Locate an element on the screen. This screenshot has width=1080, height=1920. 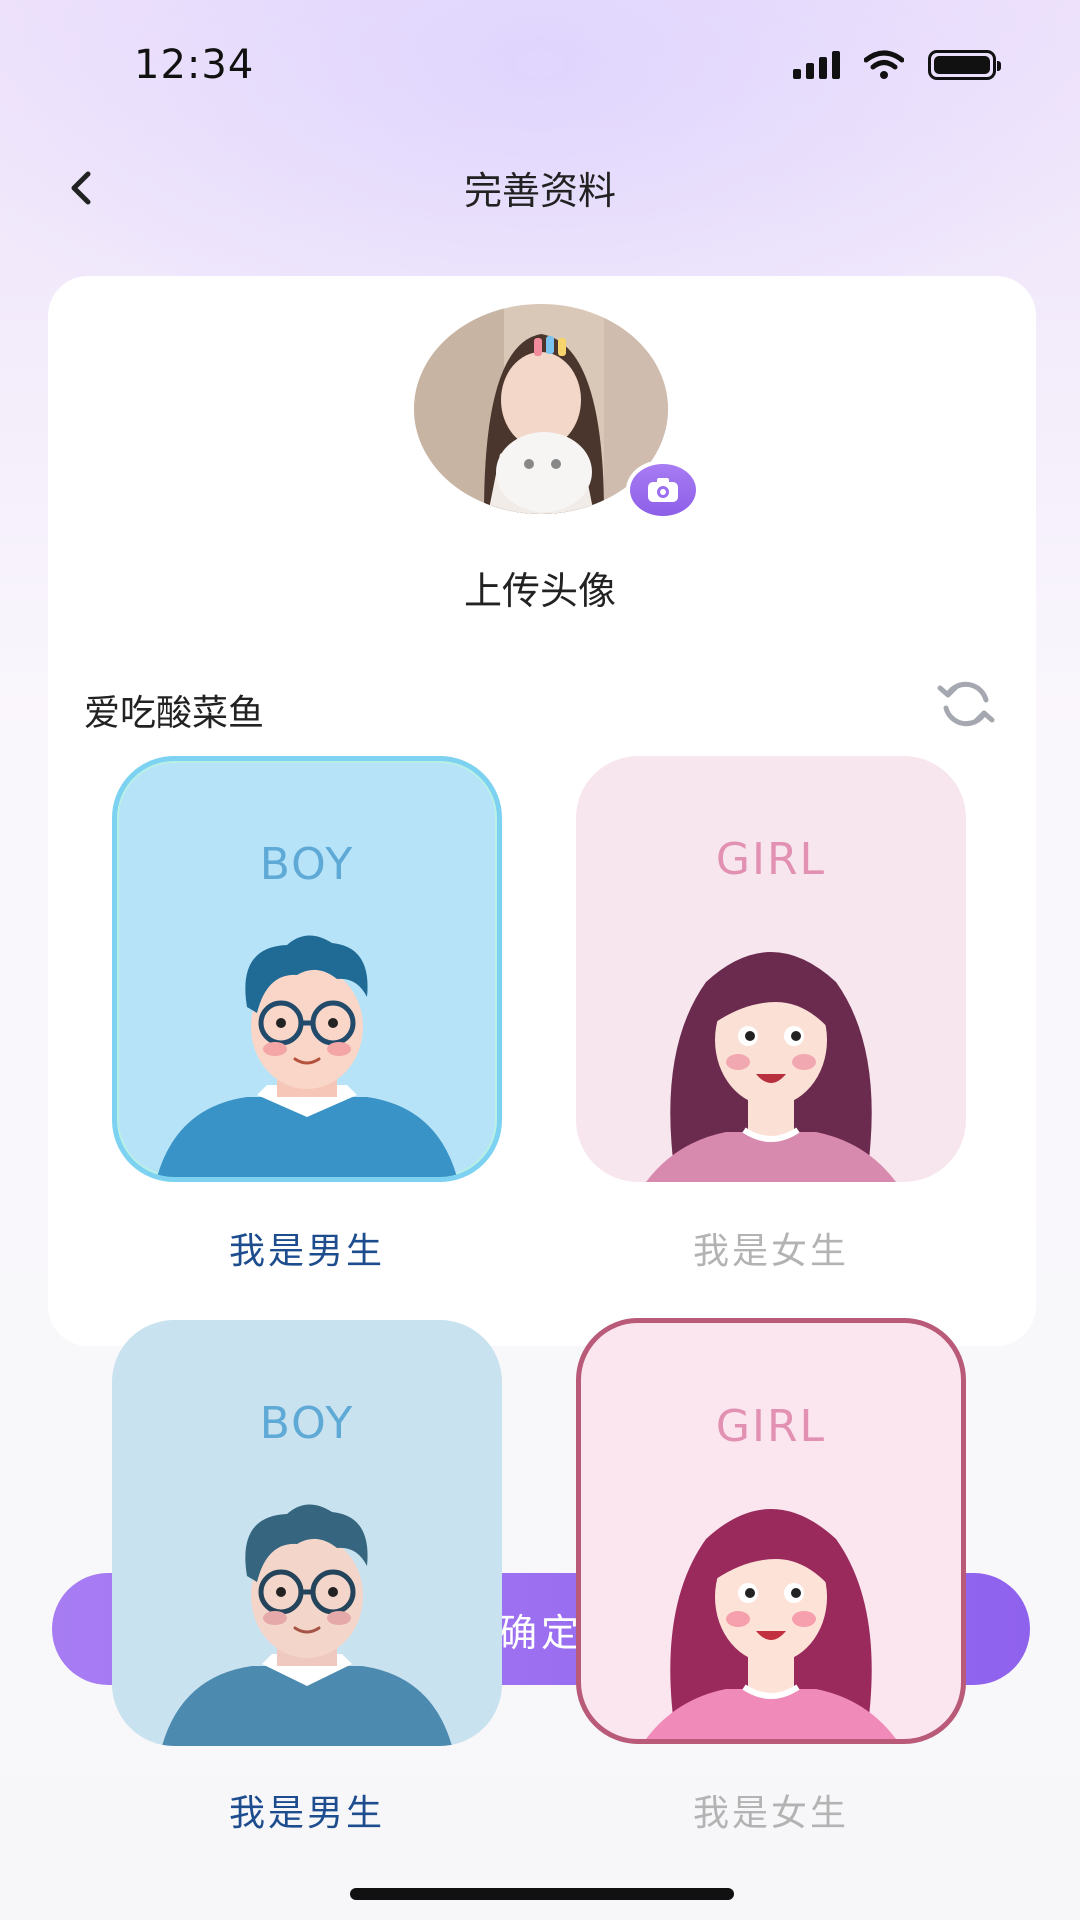
page-title: 完善资料 is located at coordinates (539, 191).